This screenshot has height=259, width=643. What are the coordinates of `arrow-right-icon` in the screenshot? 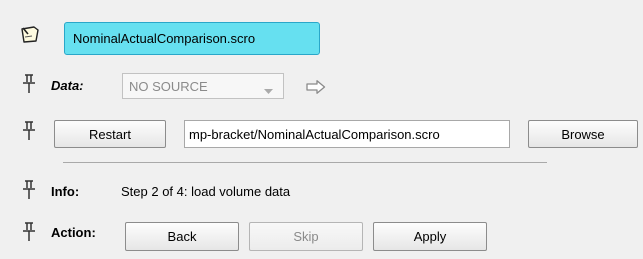 It's located at (316, 88).